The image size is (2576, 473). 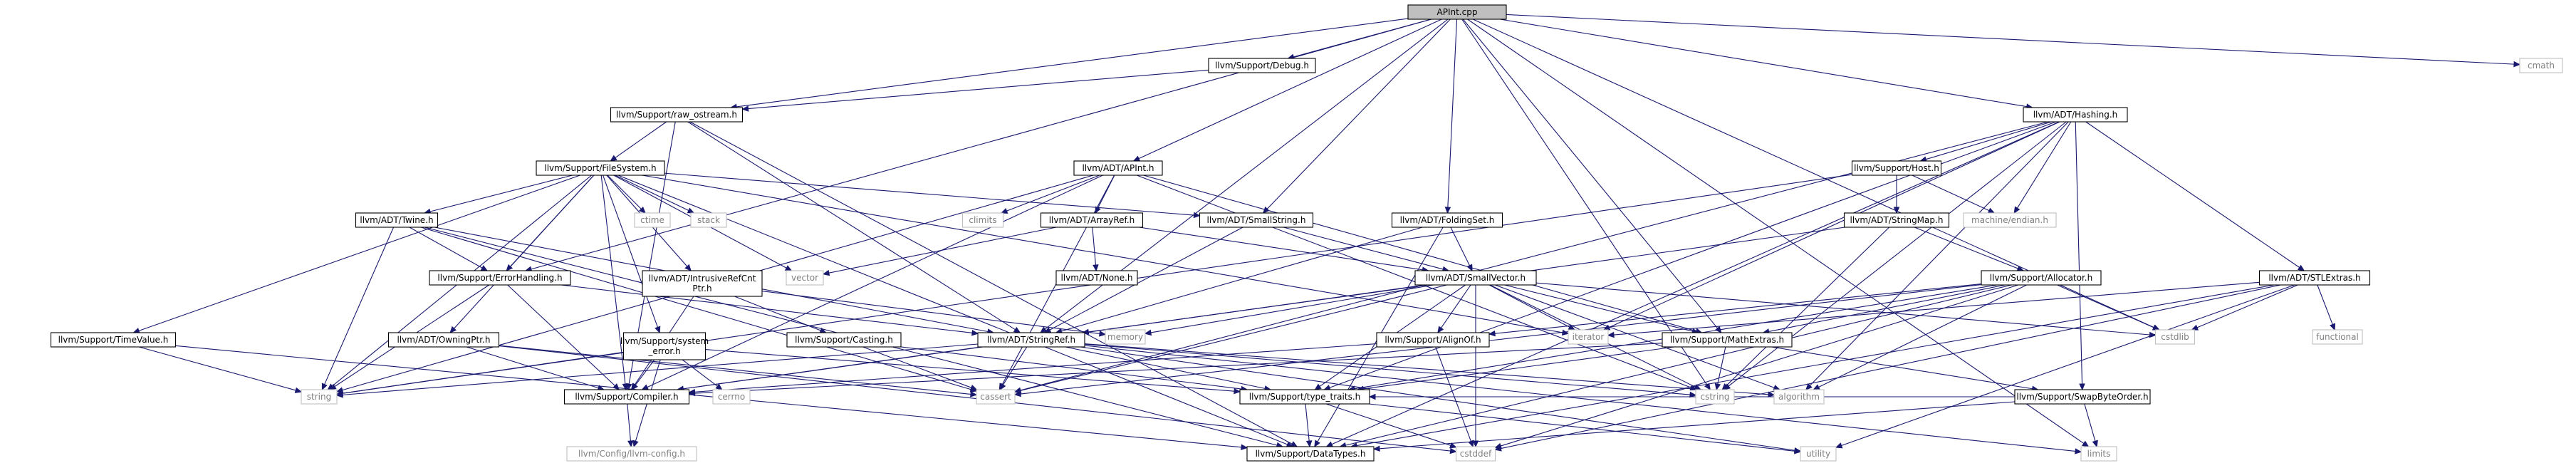 I want to click on node-apint: llvm/ADT/APInt.h, so click(x=1118, y=168).